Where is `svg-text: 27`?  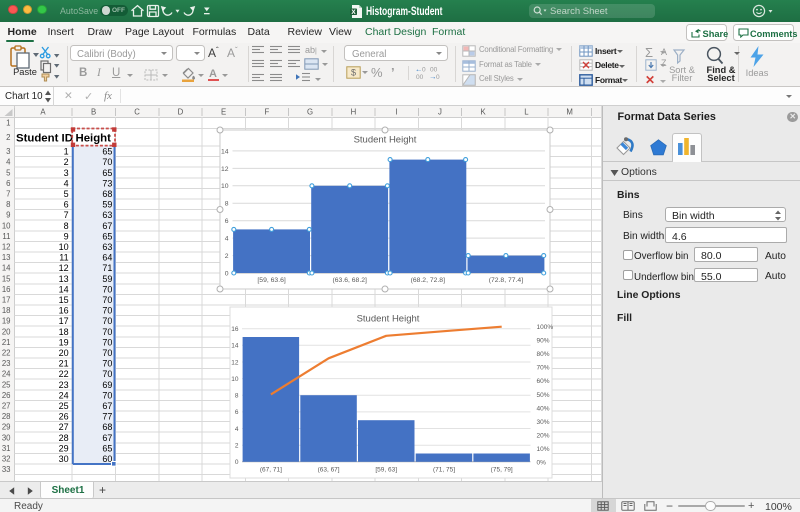 svg-text: 27 is located at coordinates (64, 427).